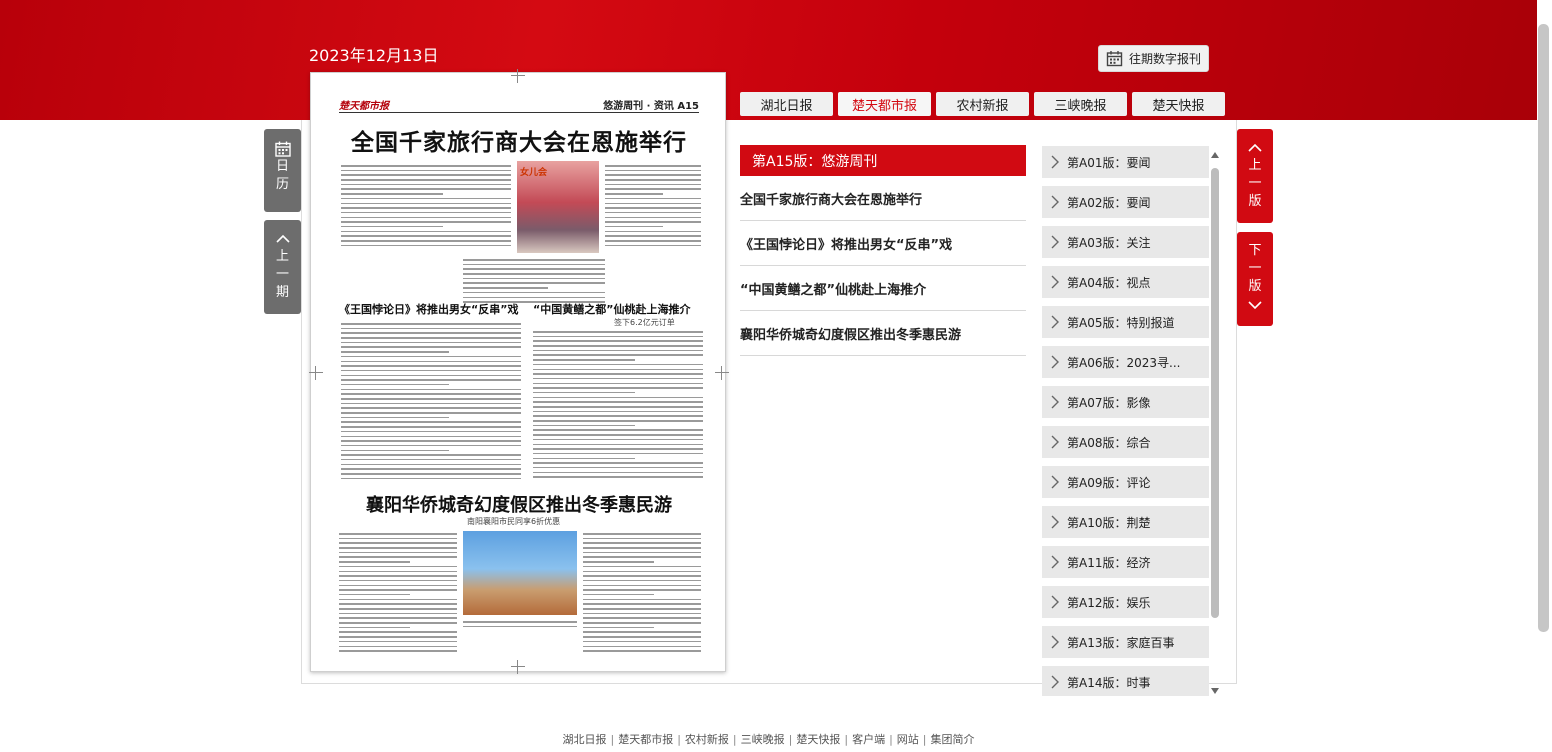  I want to click on edition-item: 第A03版：关注, so click(1125, 242).